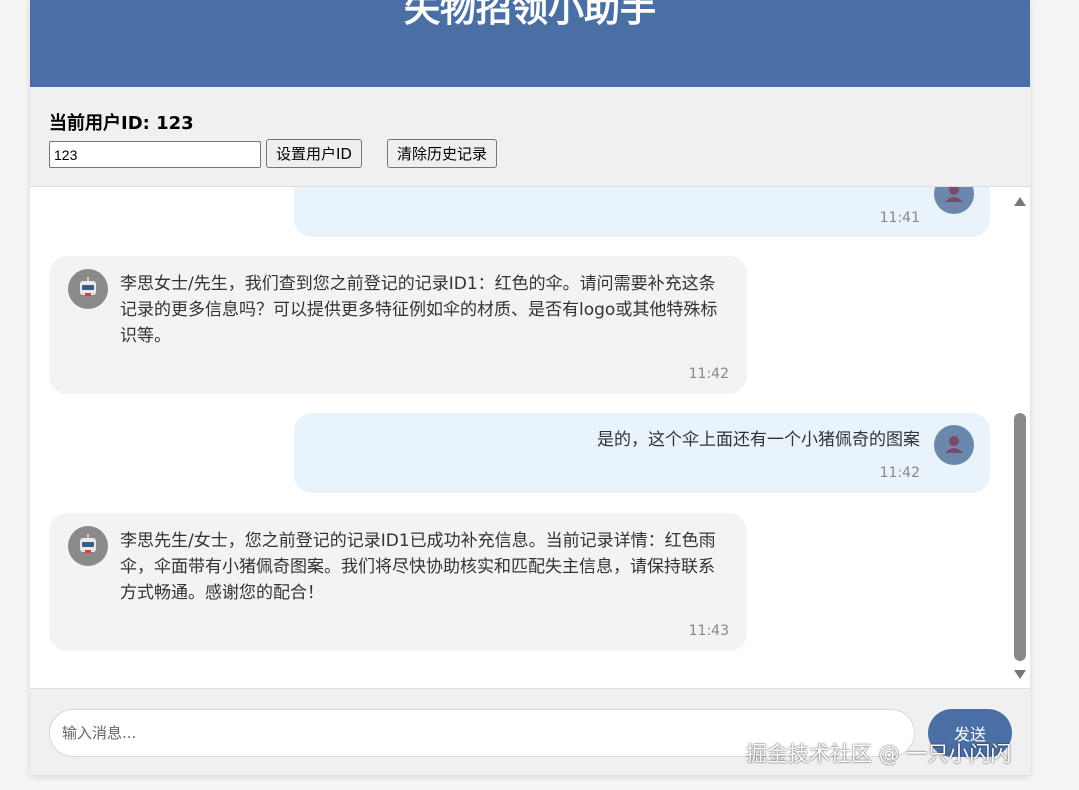 Image resolution: width=1079 pixels, height=790 pixels. What do you see at coordinates (860, 191) in the screenshot?
I see `message-text: 12311112222` at bounding box center [860, 191].